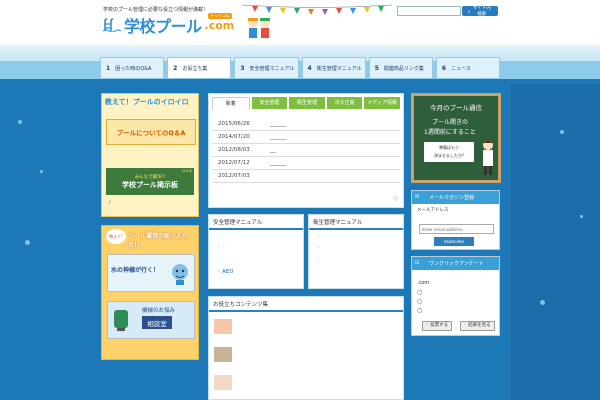  Describe the element at coordinates (175, 68) in the screenshot. I see `nav-tab-number: 2` at that location.